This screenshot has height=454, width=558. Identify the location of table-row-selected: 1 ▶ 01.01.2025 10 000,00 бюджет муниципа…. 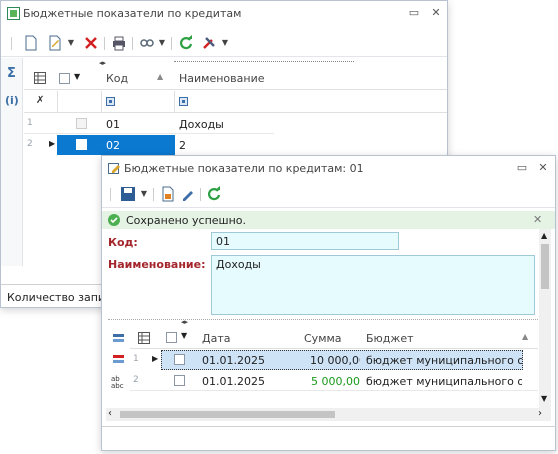
(334, 360).